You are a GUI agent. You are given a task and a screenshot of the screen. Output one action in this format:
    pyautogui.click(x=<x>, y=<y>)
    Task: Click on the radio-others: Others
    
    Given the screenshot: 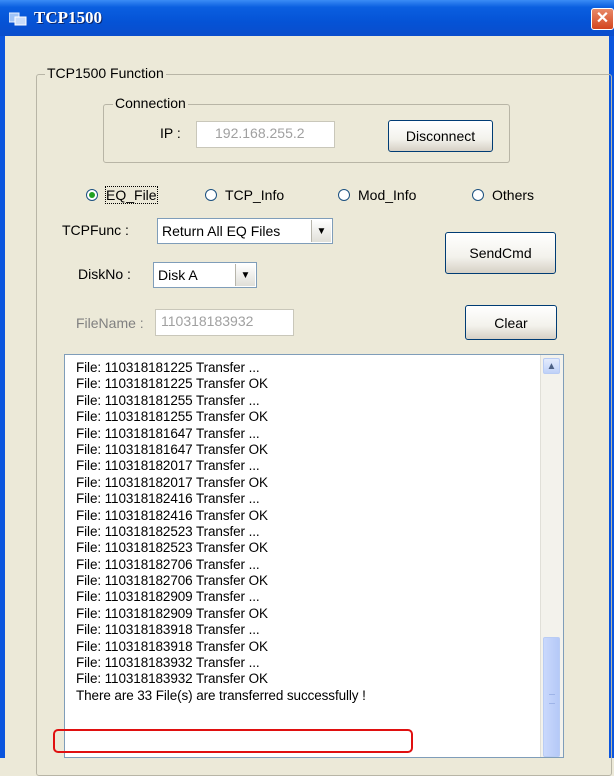 What is the action you would take?
    pyautogui.click(x=503, y=195)
    